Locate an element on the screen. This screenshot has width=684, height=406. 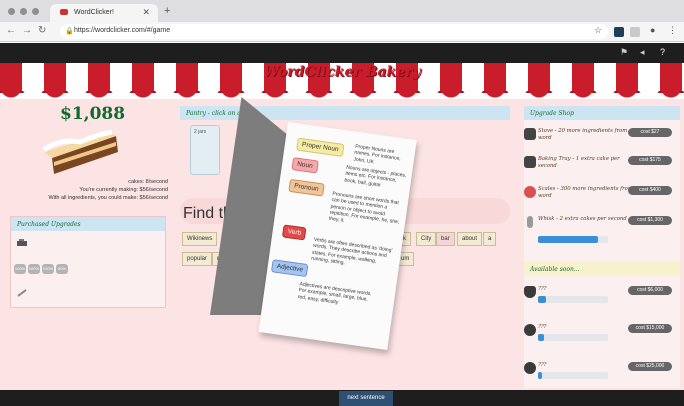
cost-badge: cost $15,000 is located at coordinates (650, 328).